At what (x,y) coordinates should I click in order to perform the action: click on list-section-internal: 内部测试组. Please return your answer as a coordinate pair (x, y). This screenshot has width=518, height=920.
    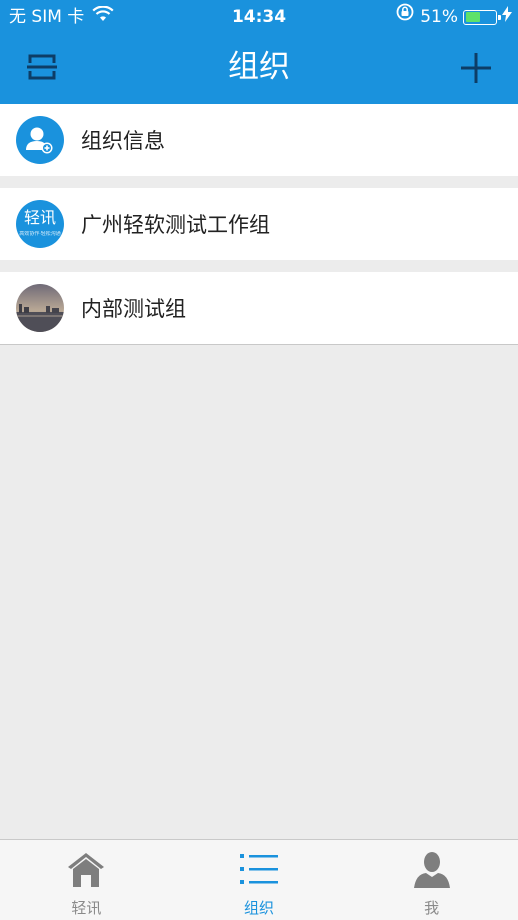
    Looking at the image, I should click on (259, 308).